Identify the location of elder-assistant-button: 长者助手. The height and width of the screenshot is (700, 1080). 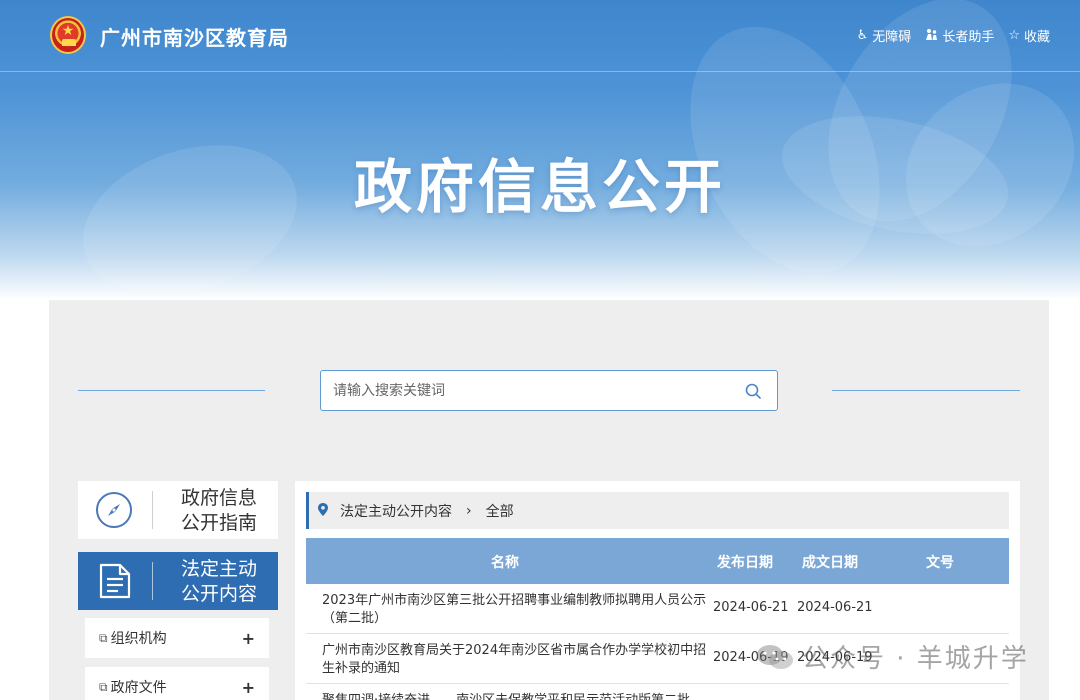
(959, 35).